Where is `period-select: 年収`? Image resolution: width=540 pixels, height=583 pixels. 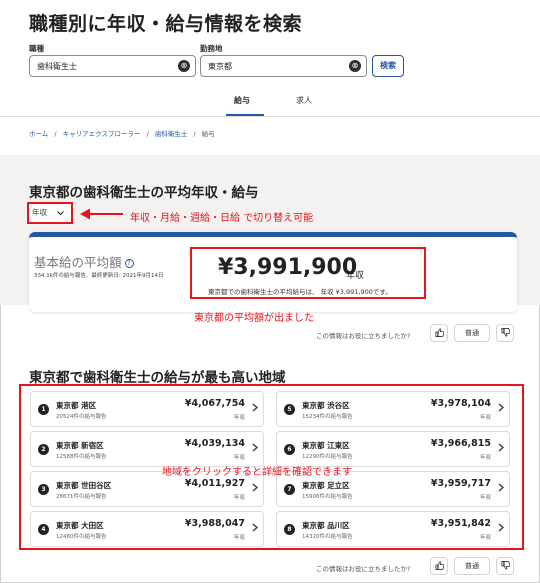 period-select: 年収 is located at coordinates (50, 213).